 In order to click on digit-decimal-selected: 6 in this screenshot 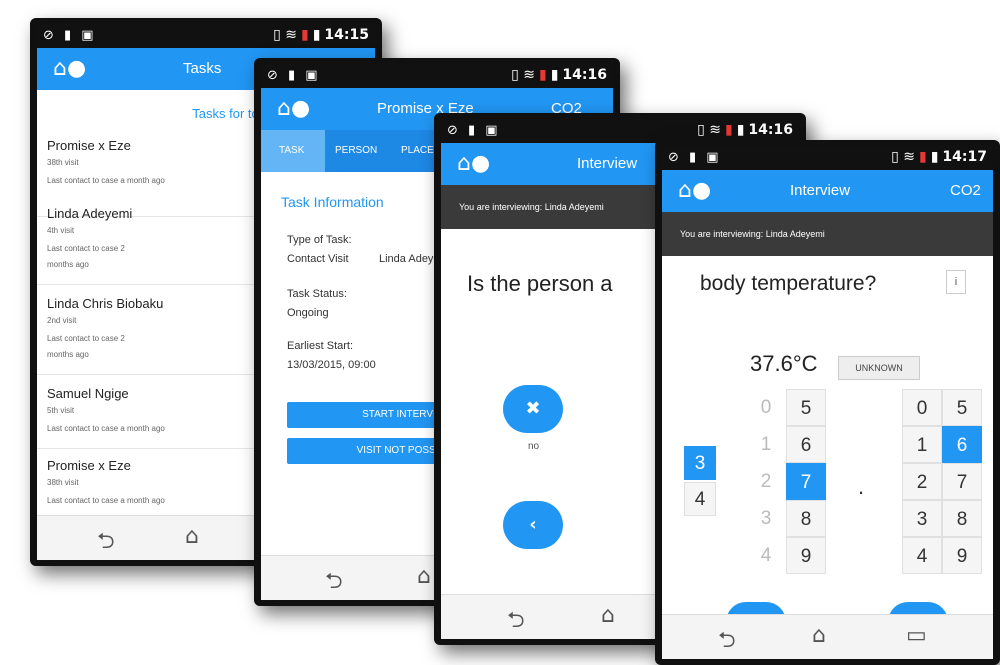, I will do `click(962, 444)`.